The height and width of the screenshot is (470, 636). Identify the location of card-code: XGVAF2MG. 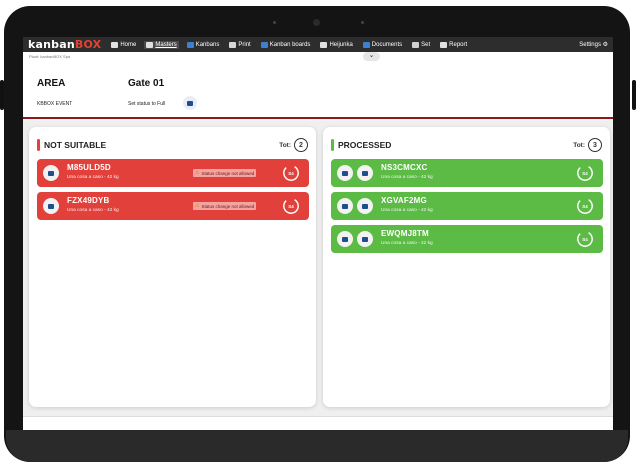
(404, 200).